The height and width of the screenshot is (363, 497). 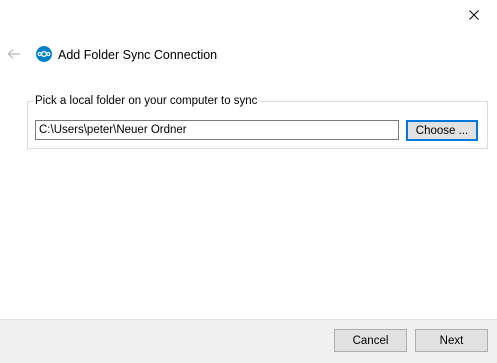 I want to click on back-arrow-icon, so click(x=13, y=54).